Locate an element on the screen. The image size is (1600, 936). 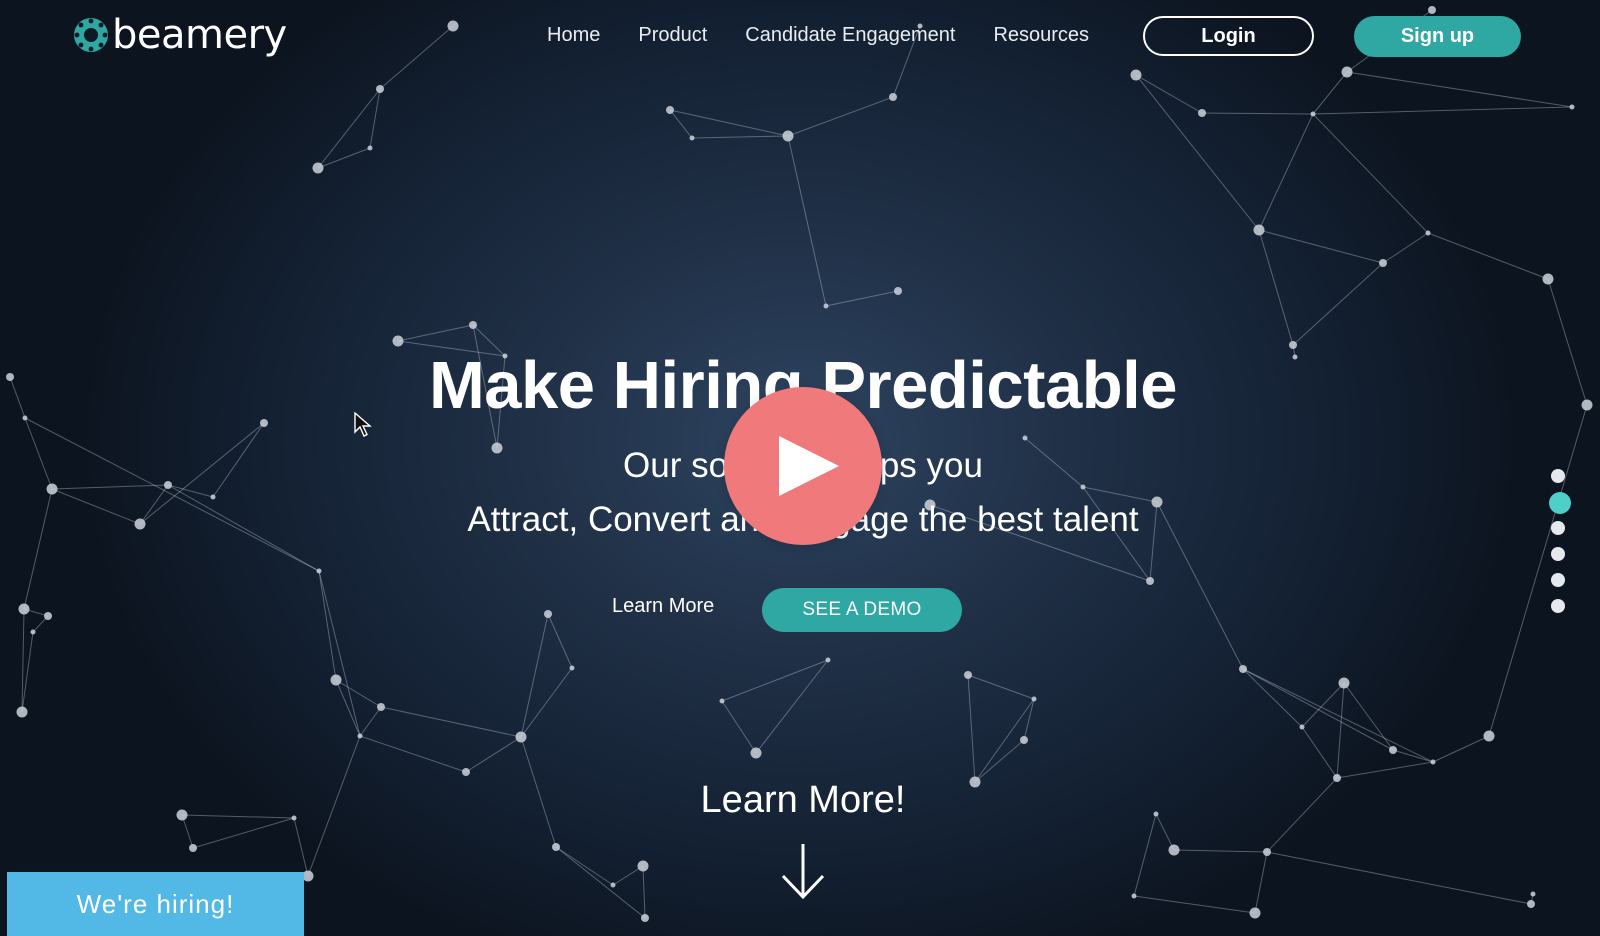
login-button: Login is located at coordinates (1228, 36).